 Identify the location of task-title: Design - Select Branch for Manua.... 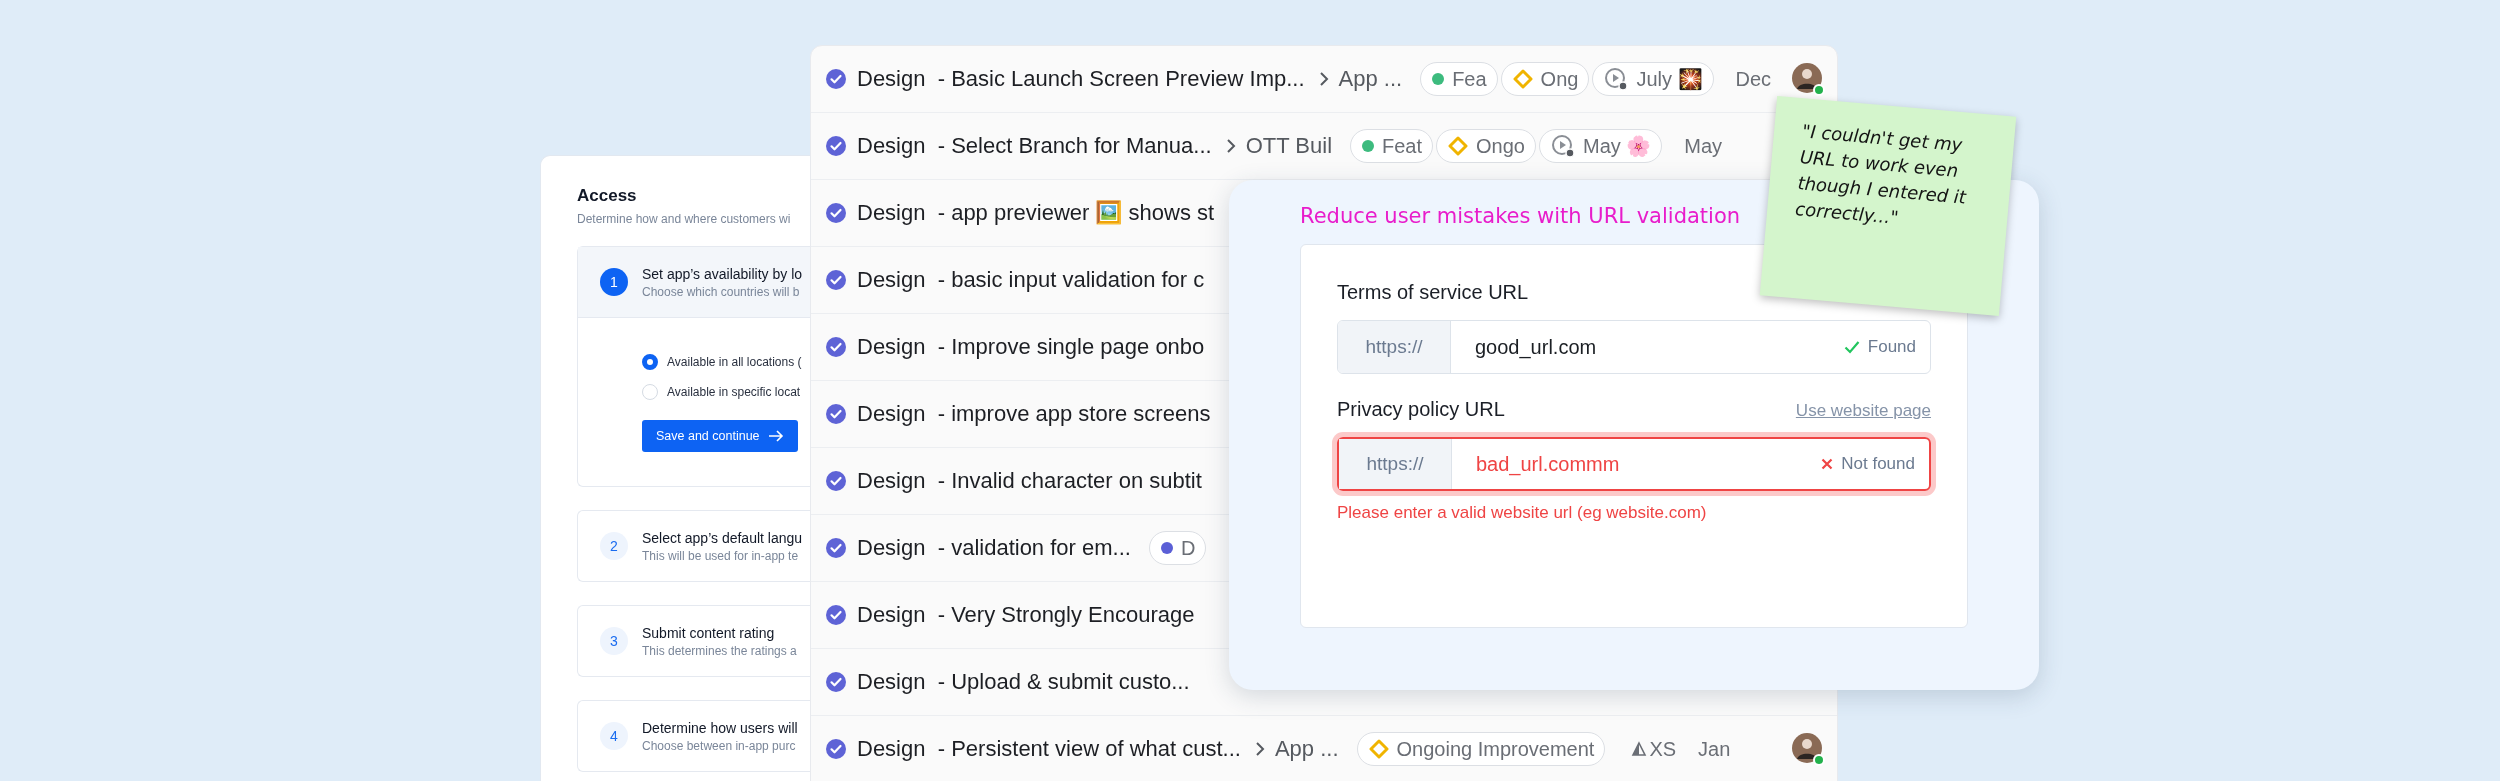
(1034, 146).